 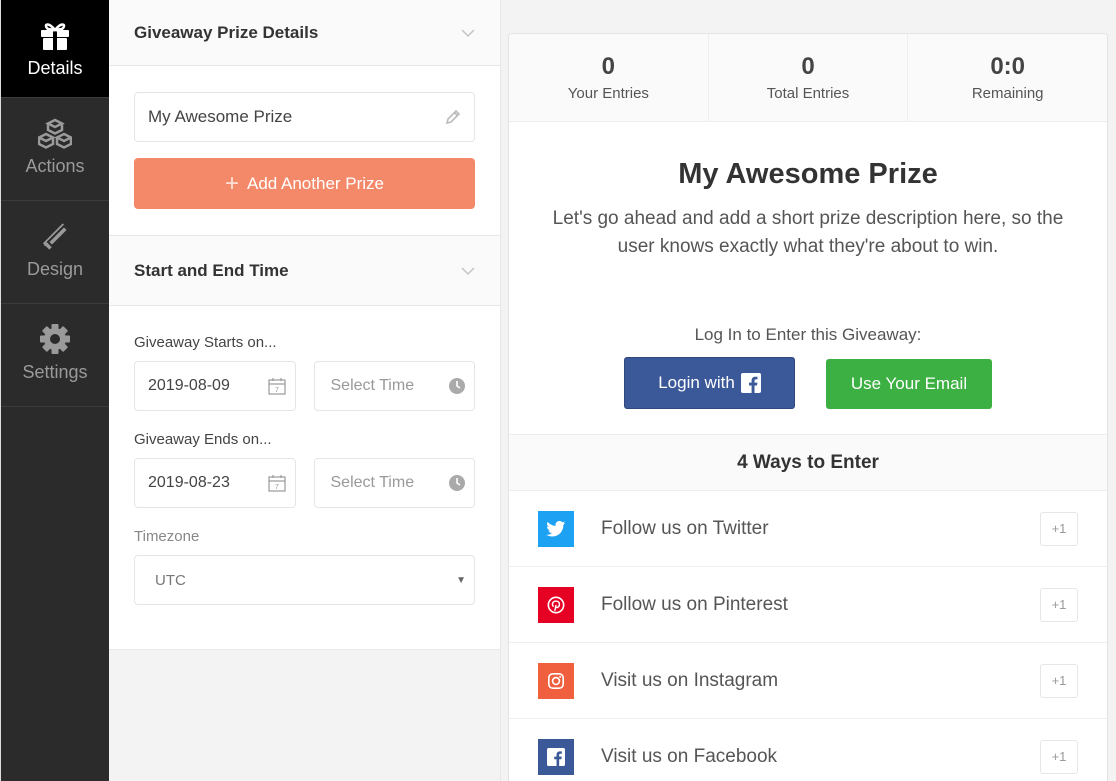 I want to click on login-buttons: Login with Use Your Email, so click(x=808, y=383).